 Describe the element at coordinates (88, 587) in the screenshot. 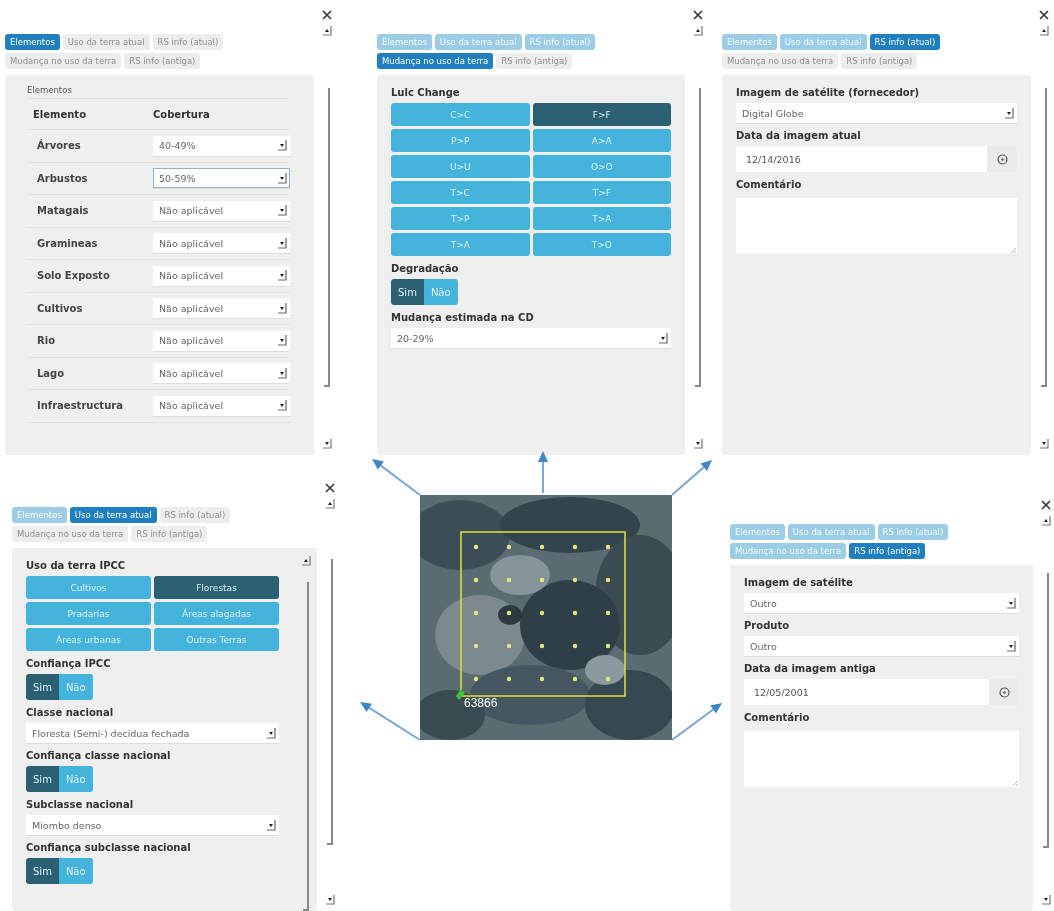

I see `choice-button: Cultivos` at that location.